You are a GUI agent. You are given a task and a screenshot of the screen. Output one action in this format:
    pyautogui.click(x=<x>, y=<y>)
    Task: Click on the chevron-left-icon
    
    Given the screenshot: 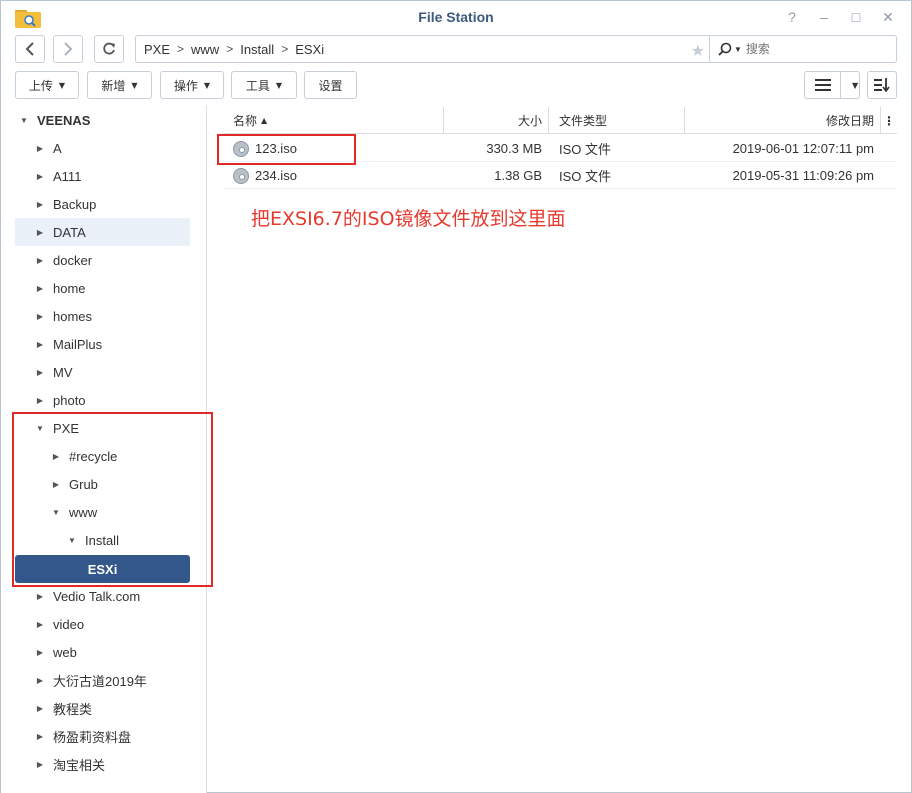 What is the action you would take?
    pyautogui.click(x=29, y=49)
    